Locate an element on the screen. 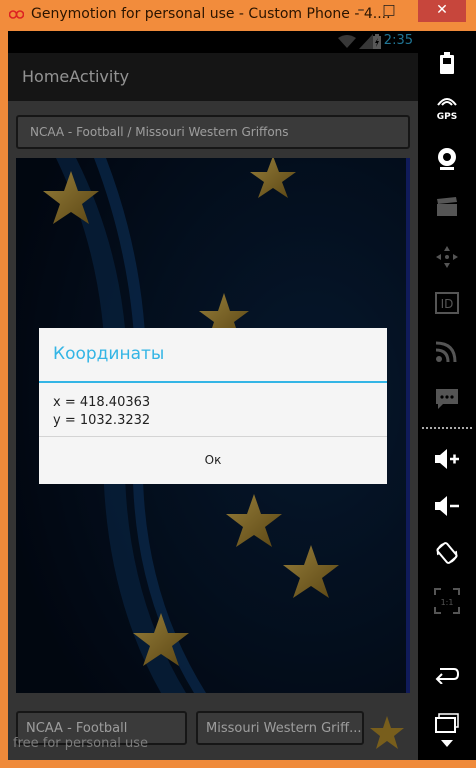 The height and width of the screenshot is (768, 476). rotate-screen-icon is located at coordinates (447, 553).